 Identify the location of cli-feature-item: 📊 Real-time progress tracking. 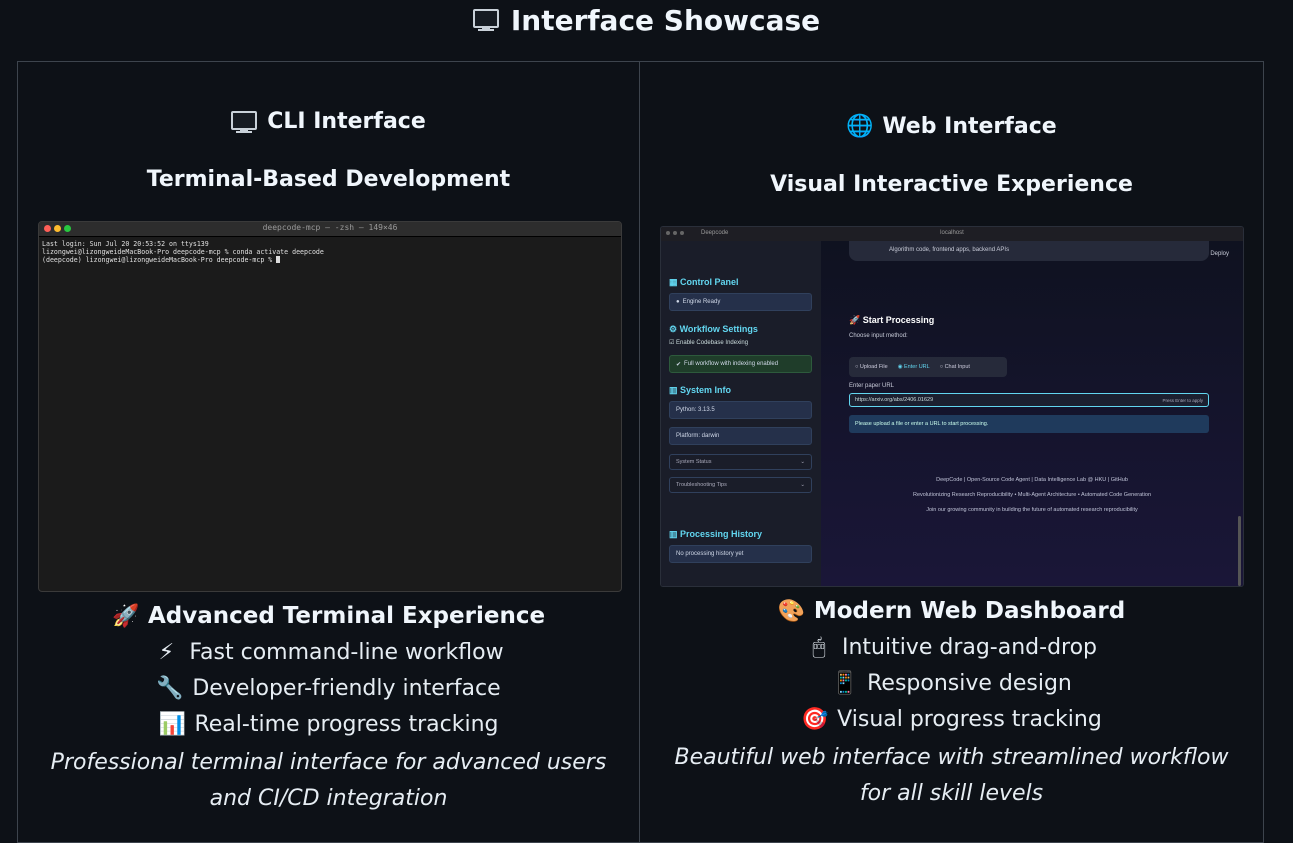
(328, 724).